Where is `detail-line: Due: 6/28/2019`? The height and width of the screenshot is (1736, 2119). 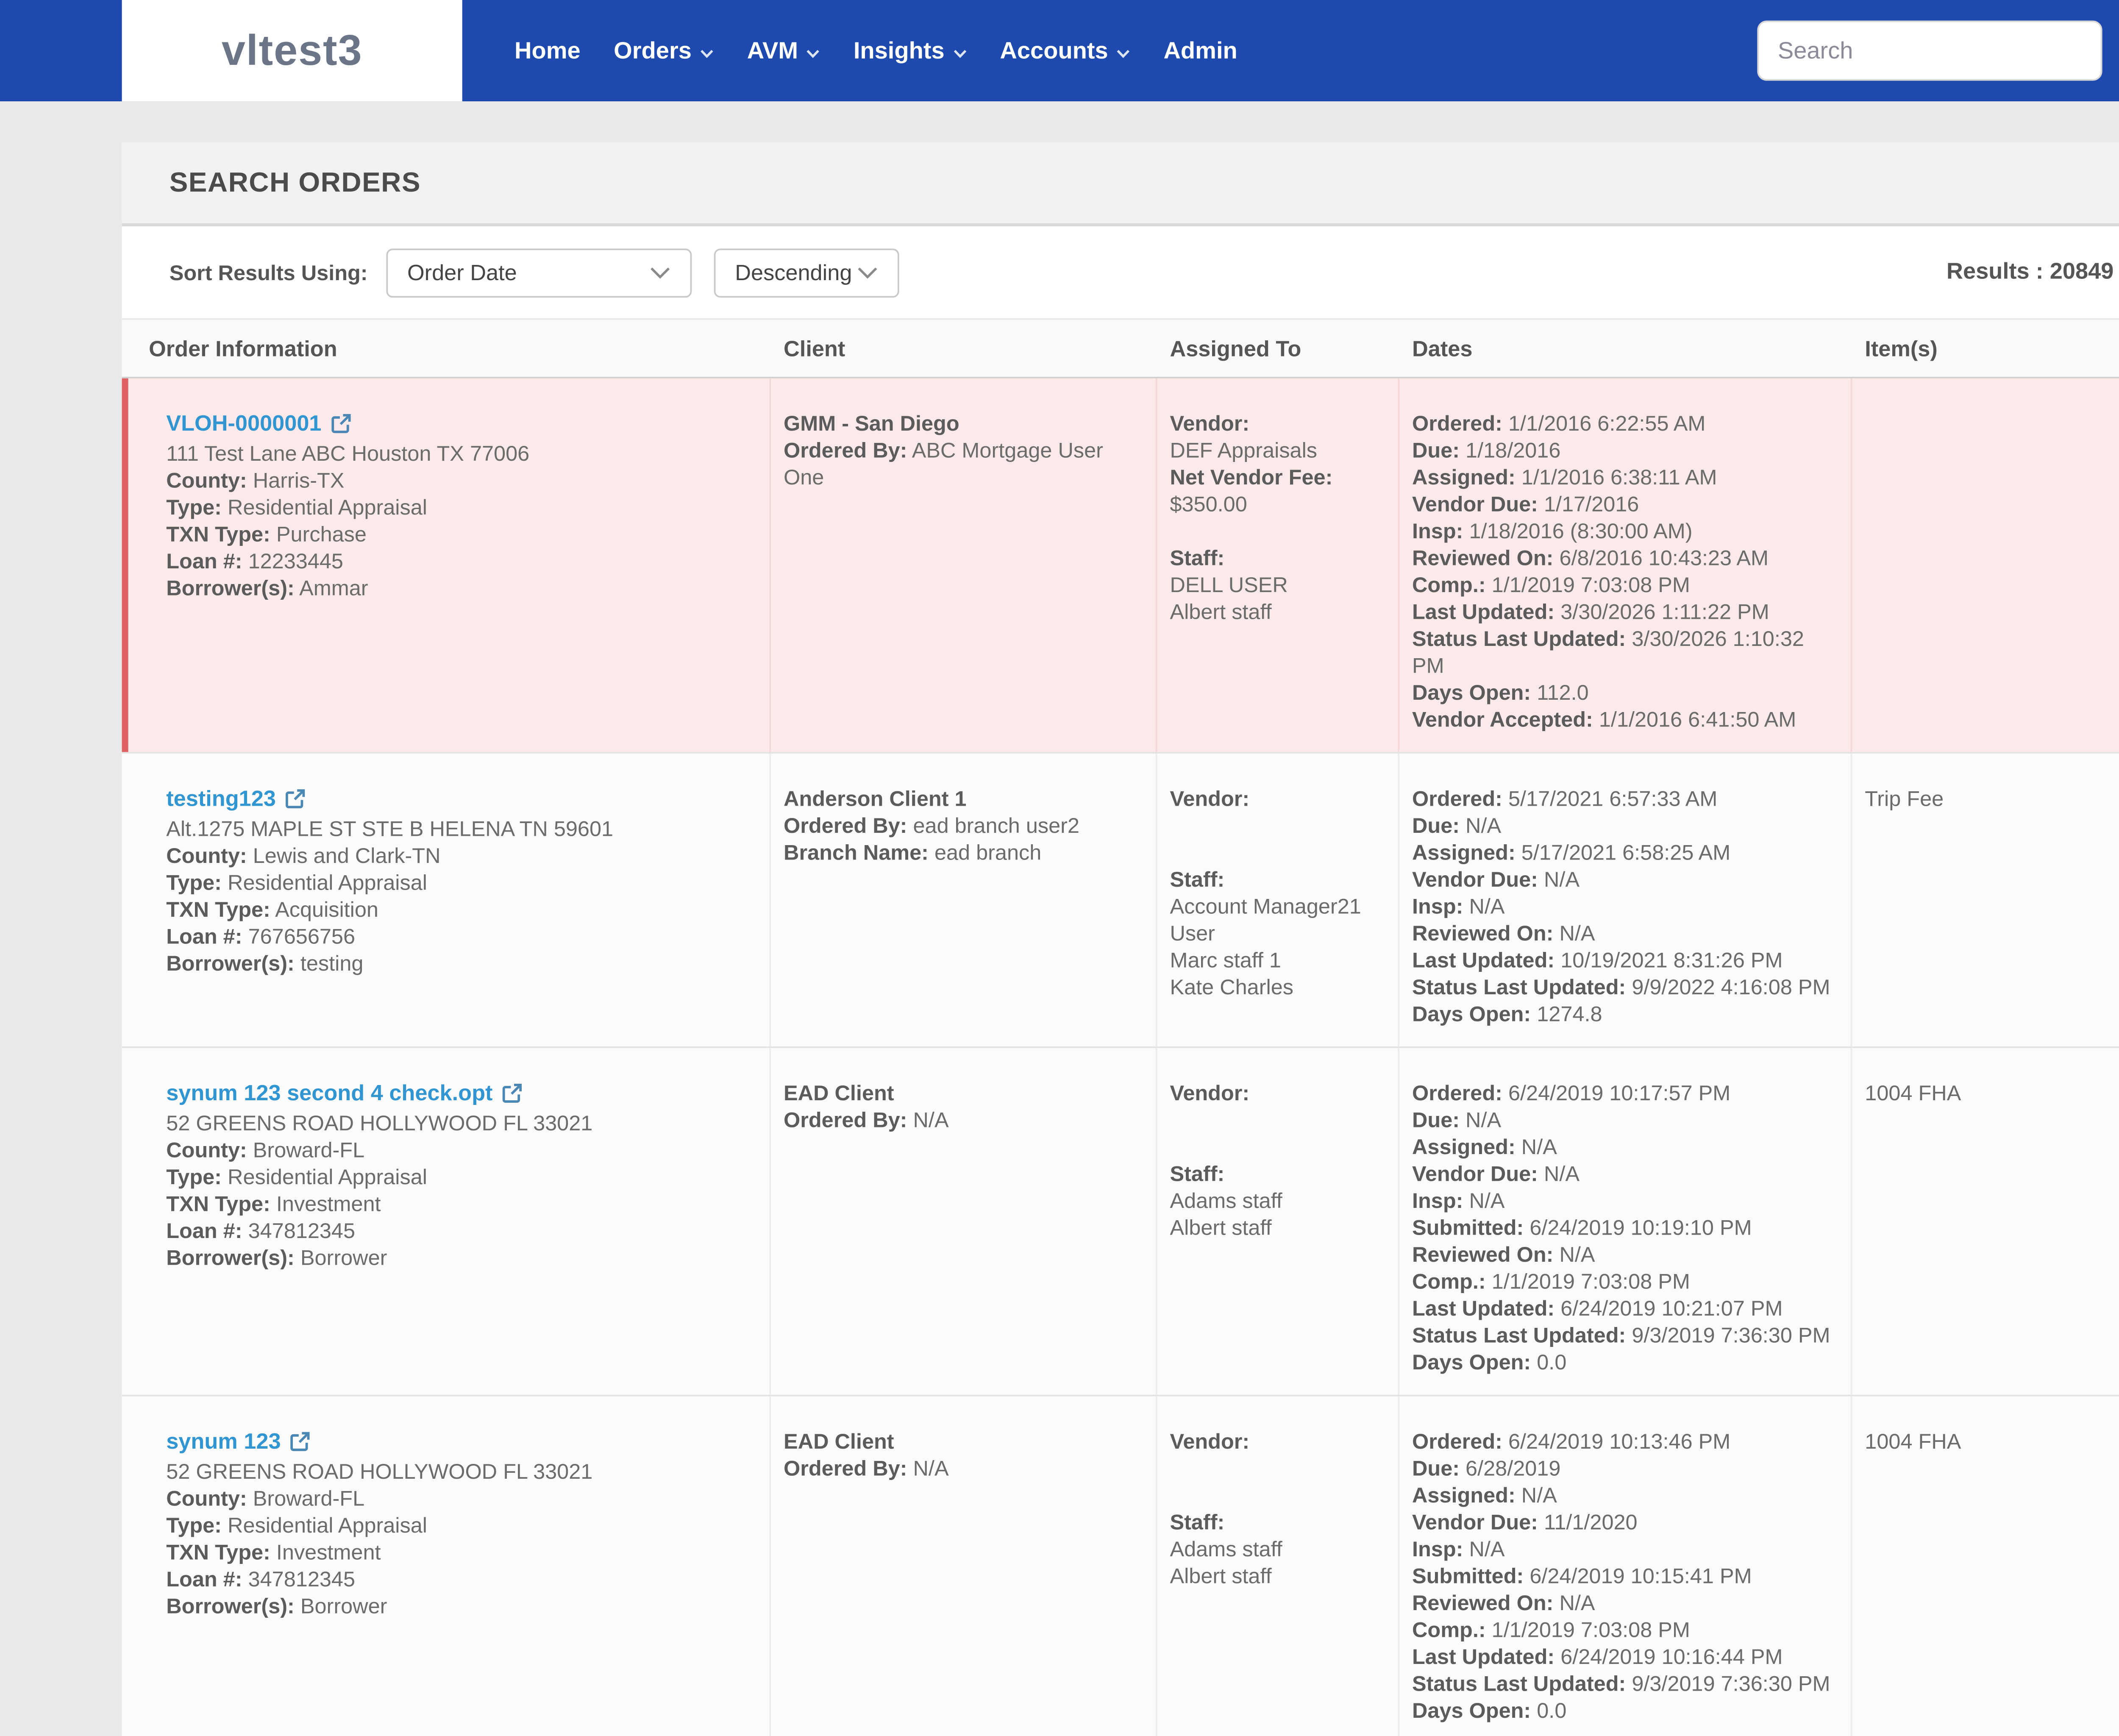 detail-line: Due: 6/28/2019 is located at coordinates (1487, 1468).